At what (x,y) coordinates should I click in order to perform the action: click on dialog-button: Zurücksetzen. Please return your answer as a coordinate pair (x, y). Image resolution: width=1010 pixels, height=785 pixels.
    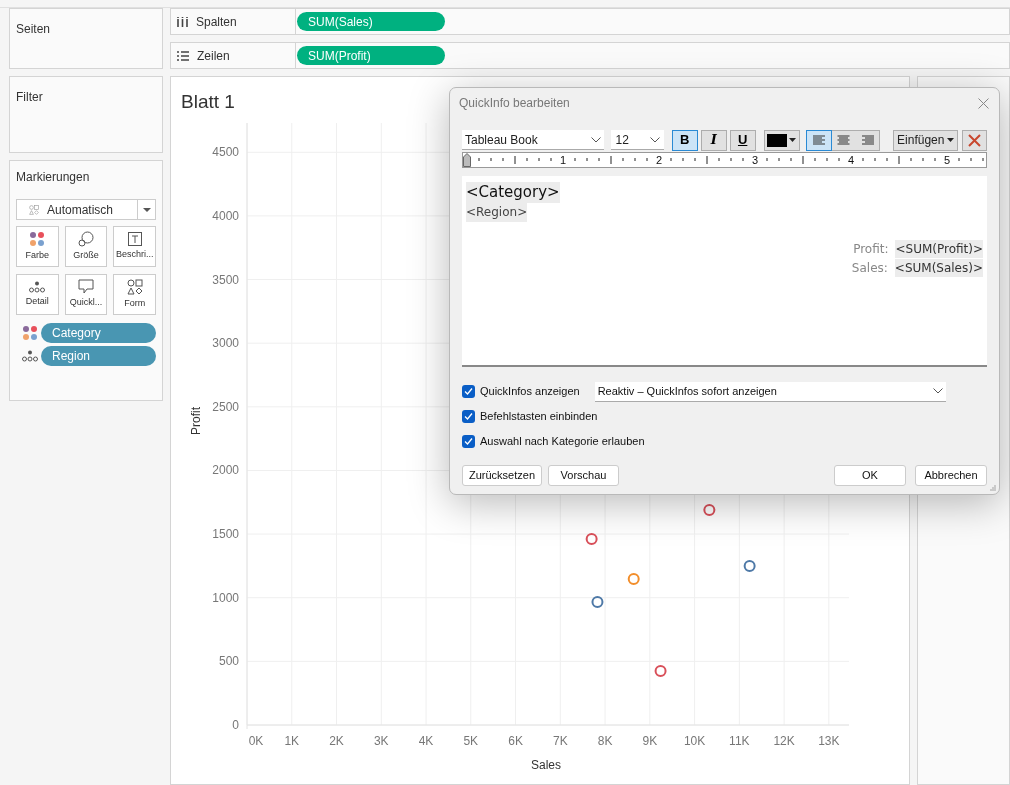
    Looking at the image, I should click on (502, 475).